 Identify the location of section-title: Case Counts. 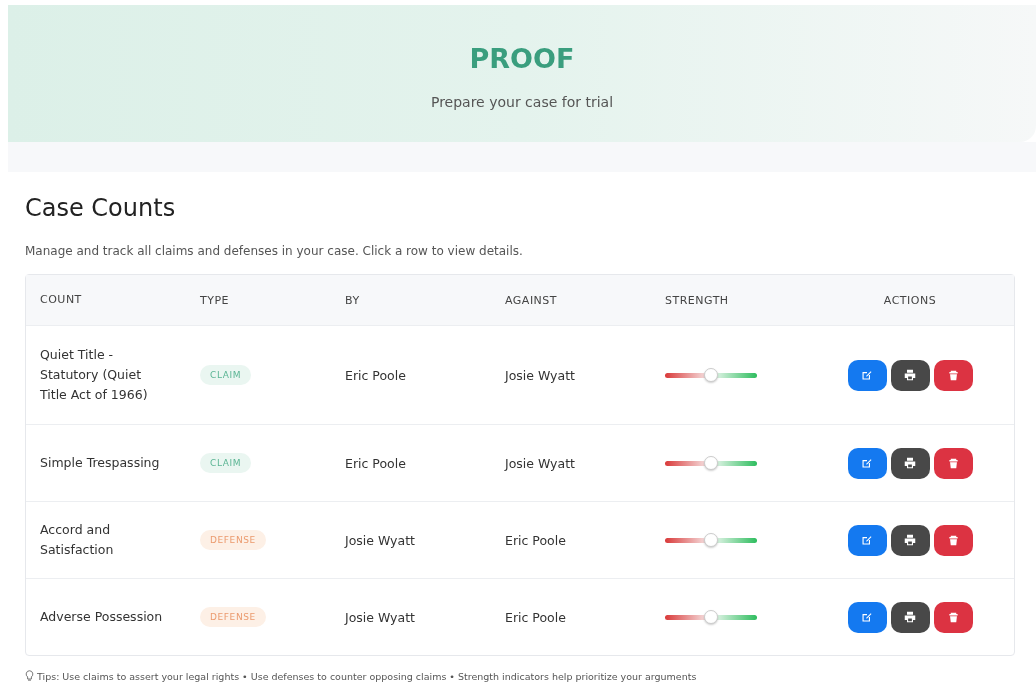
(101, 208).